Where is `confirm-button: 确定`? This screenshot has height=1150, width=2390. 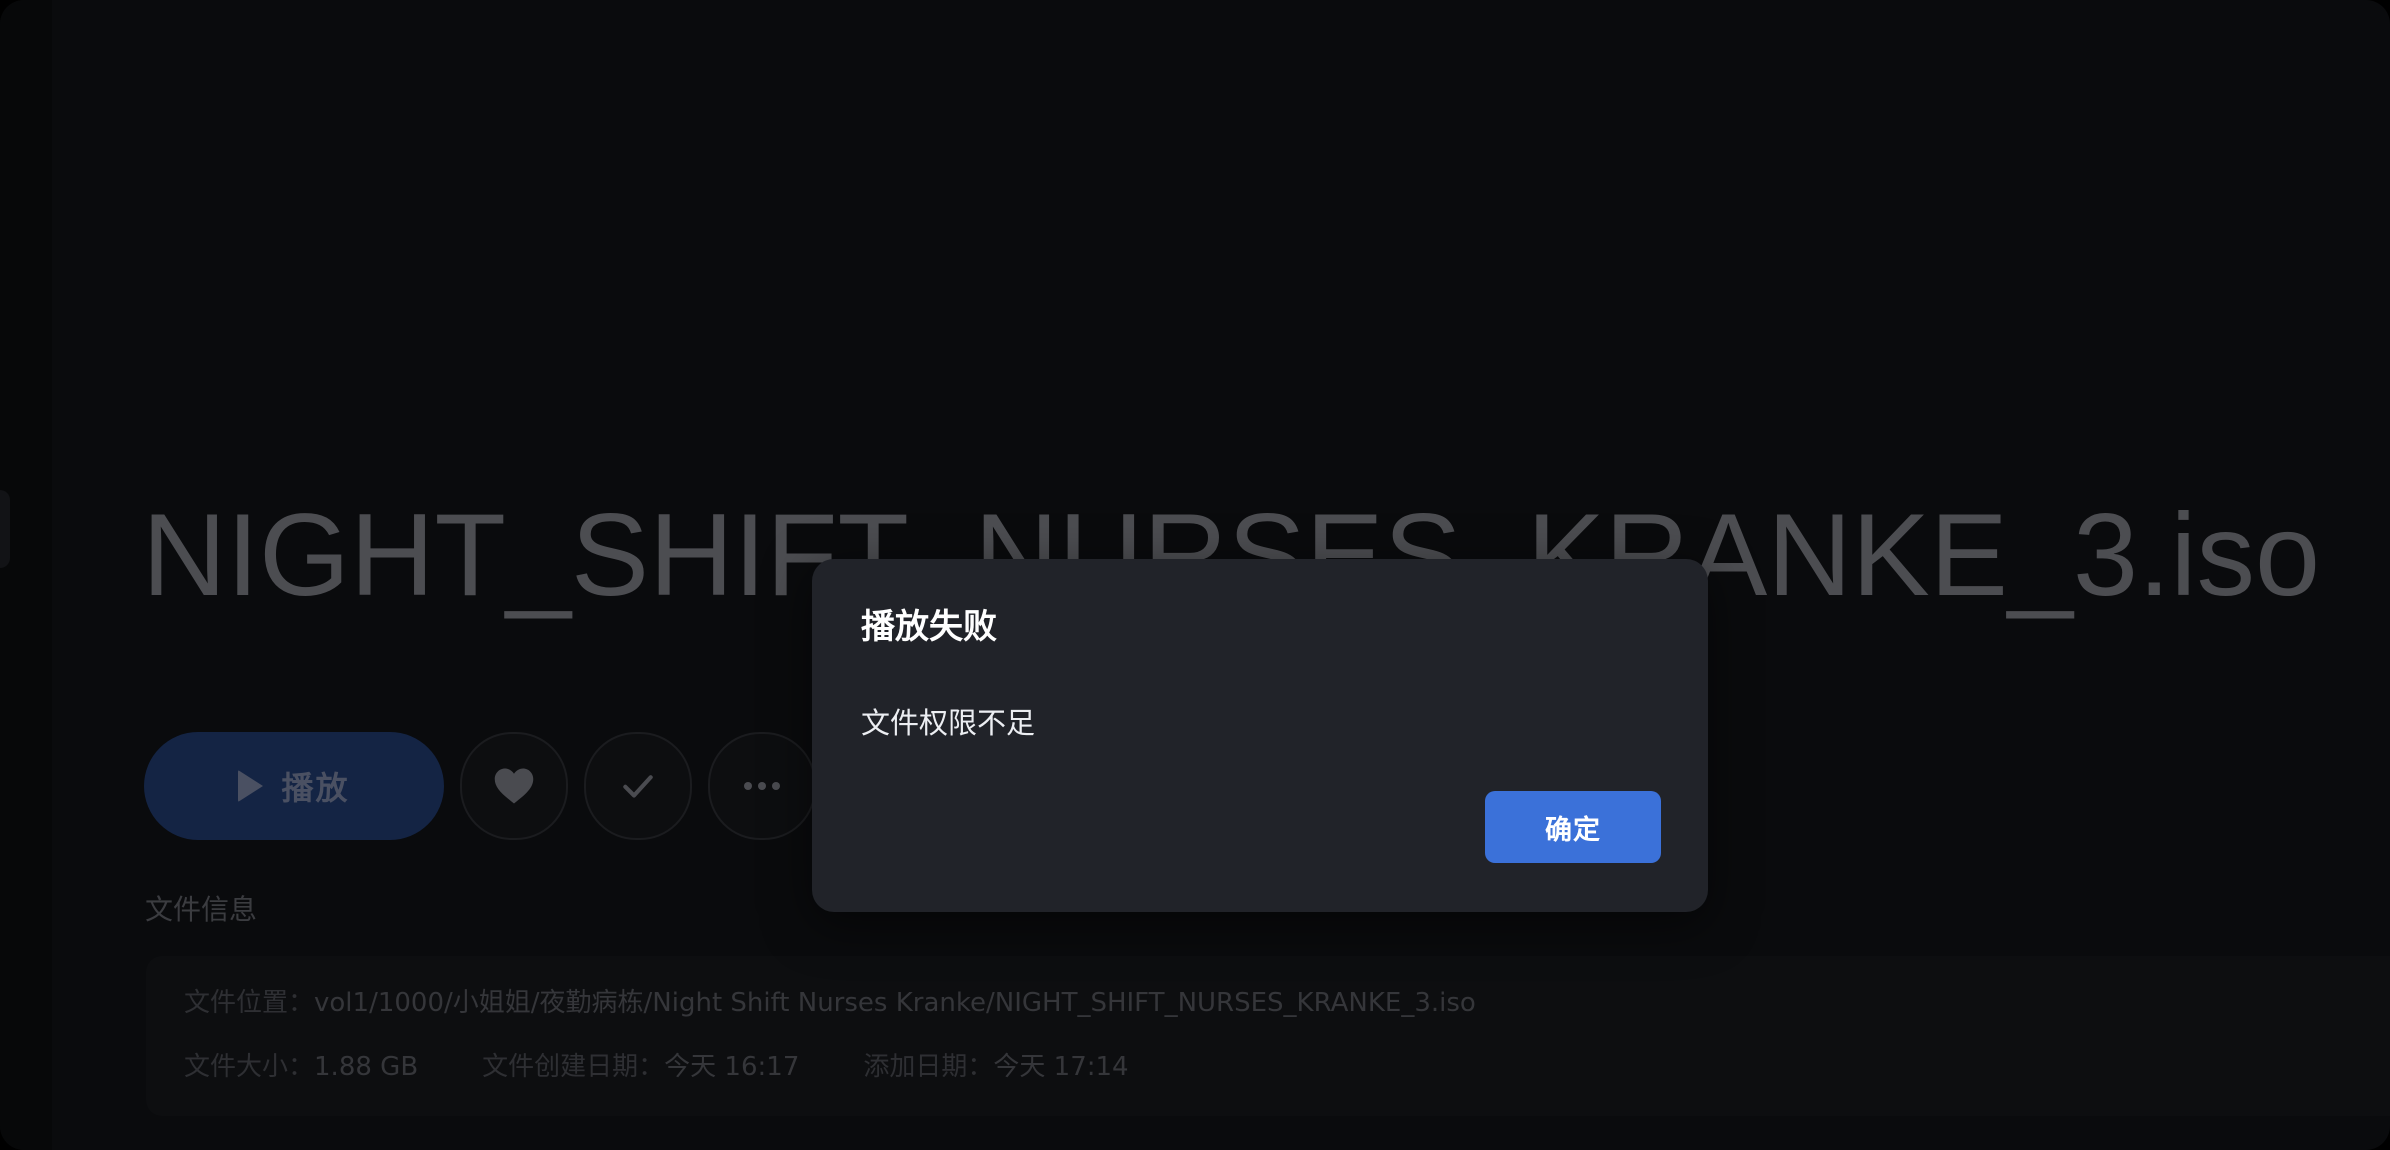
confirm-button: 确定 is located at coordinates (1573, 827).